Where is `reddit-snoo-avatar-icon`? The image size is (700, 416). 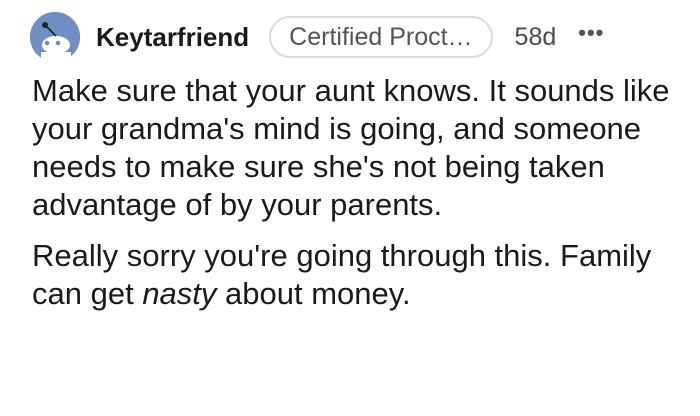
reddit-snoo-avatar-icon is located at coordinates (55, 37).